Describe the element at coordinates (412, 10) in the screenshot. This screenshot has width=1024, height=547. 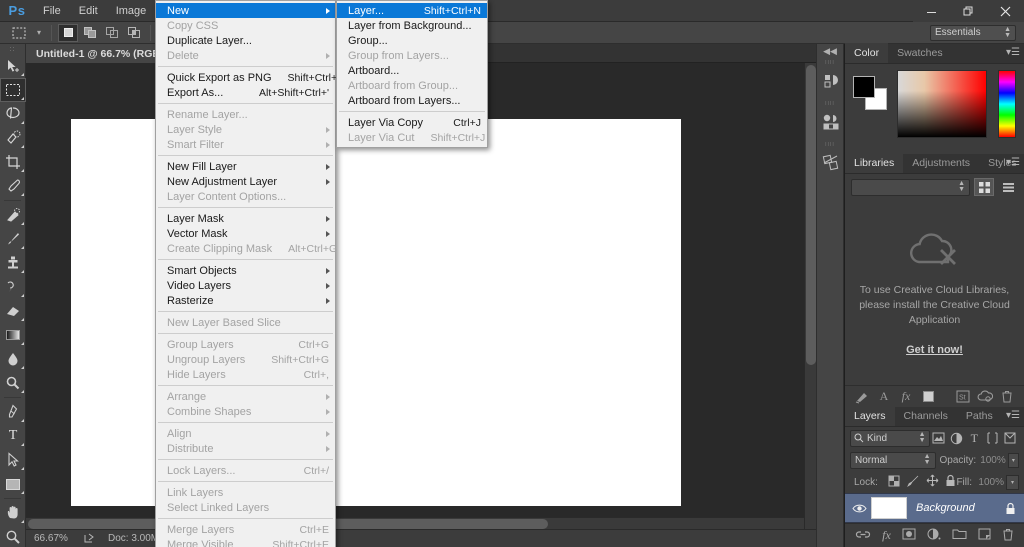
I see `new-submenu-item-layer: Layer... Shift+Ctrl+N` at that location.